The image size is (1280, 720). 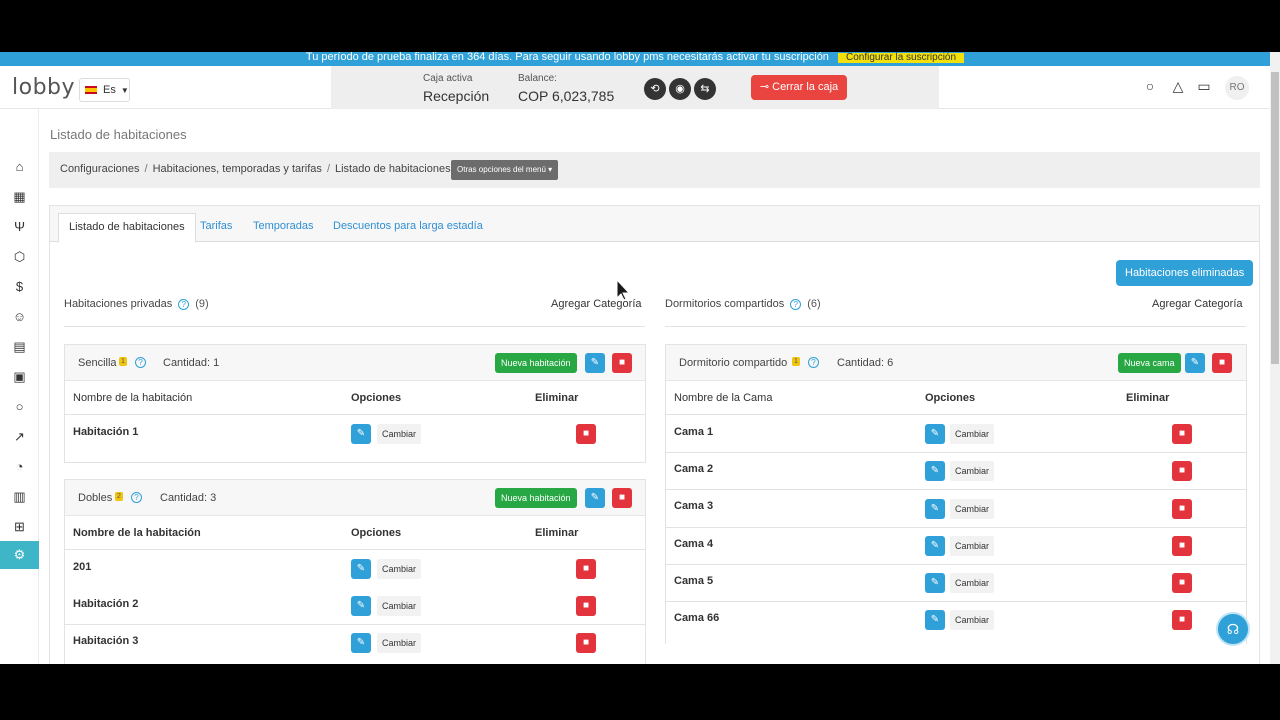 I want to click on scrollbar, so click(x=1275, y=358).